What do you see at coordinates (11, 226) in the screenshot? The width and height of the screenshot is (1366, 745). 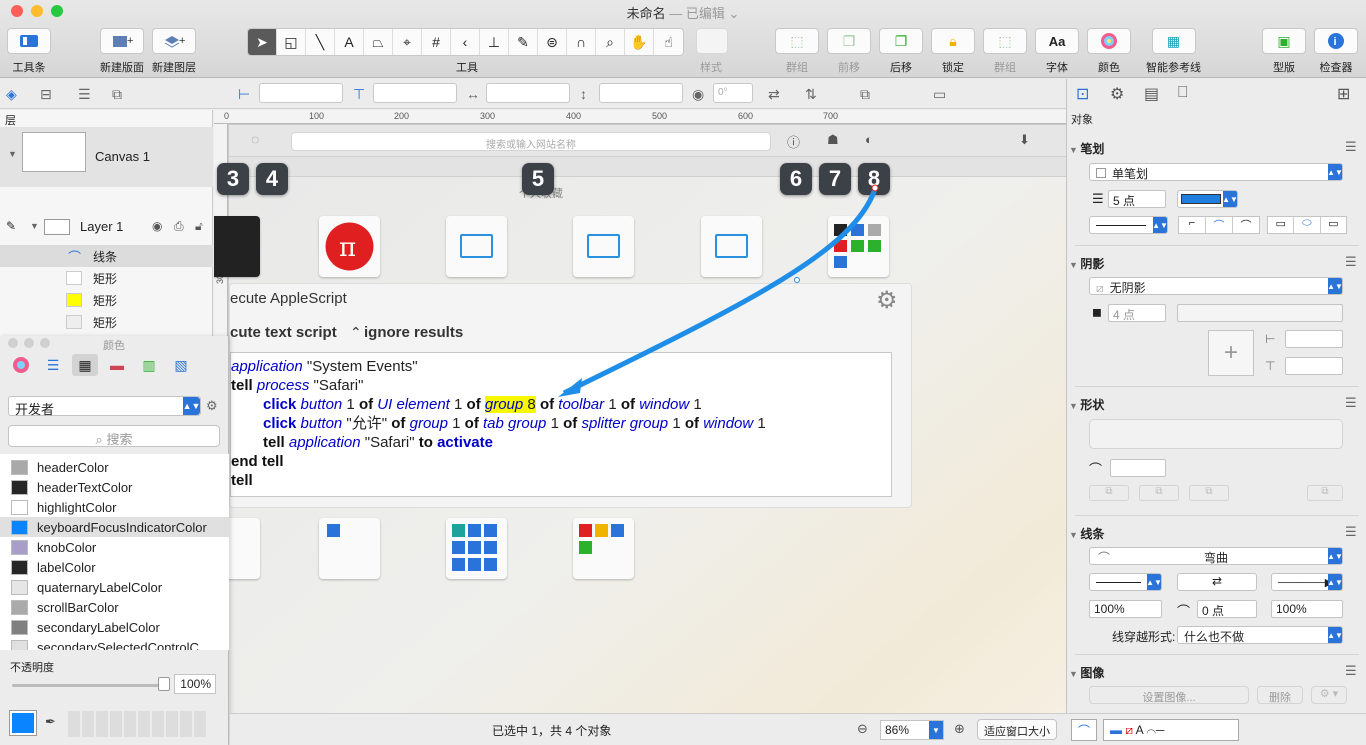 I see `edit-layer-icon: ✎` at bounding box center [11, 226].